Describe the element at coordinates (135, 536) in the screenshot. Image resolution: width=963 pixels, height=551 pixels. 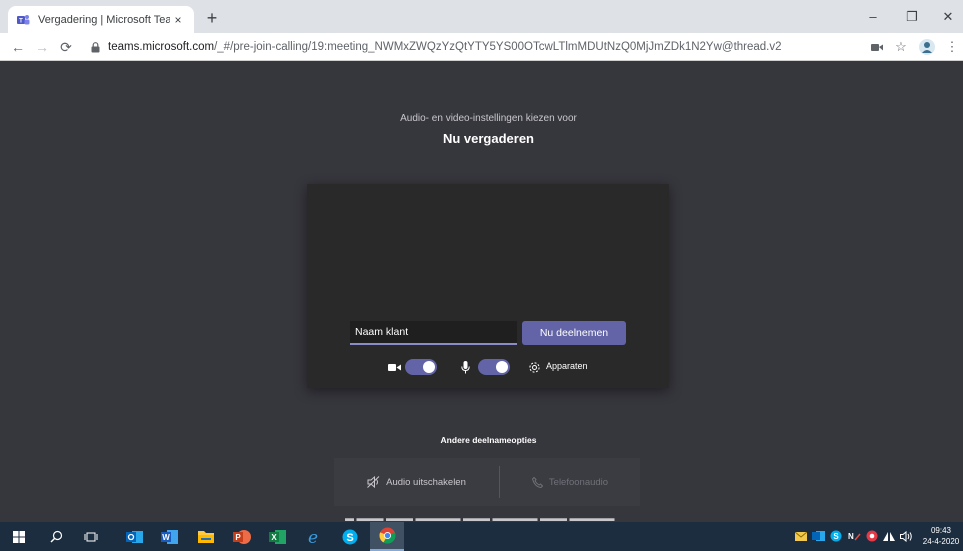
I see `outlook-icon` at that location.